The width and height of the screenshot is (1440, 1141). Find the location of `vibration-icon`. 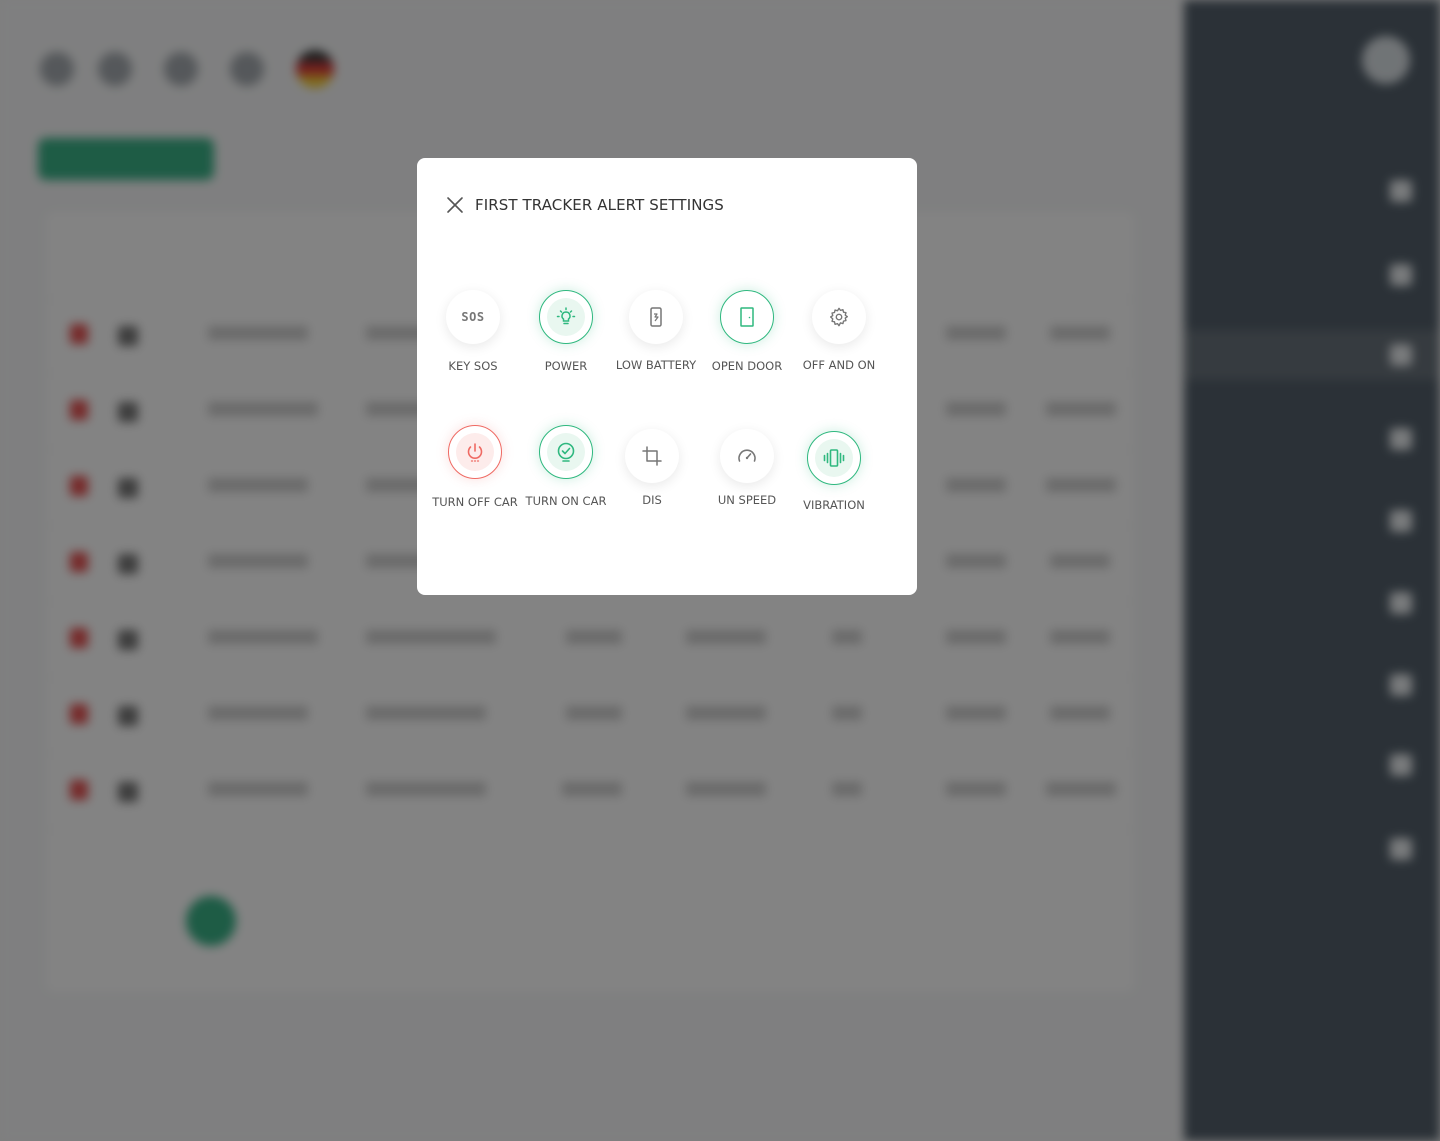

vibration-icon is located at coordinates (834, 458).